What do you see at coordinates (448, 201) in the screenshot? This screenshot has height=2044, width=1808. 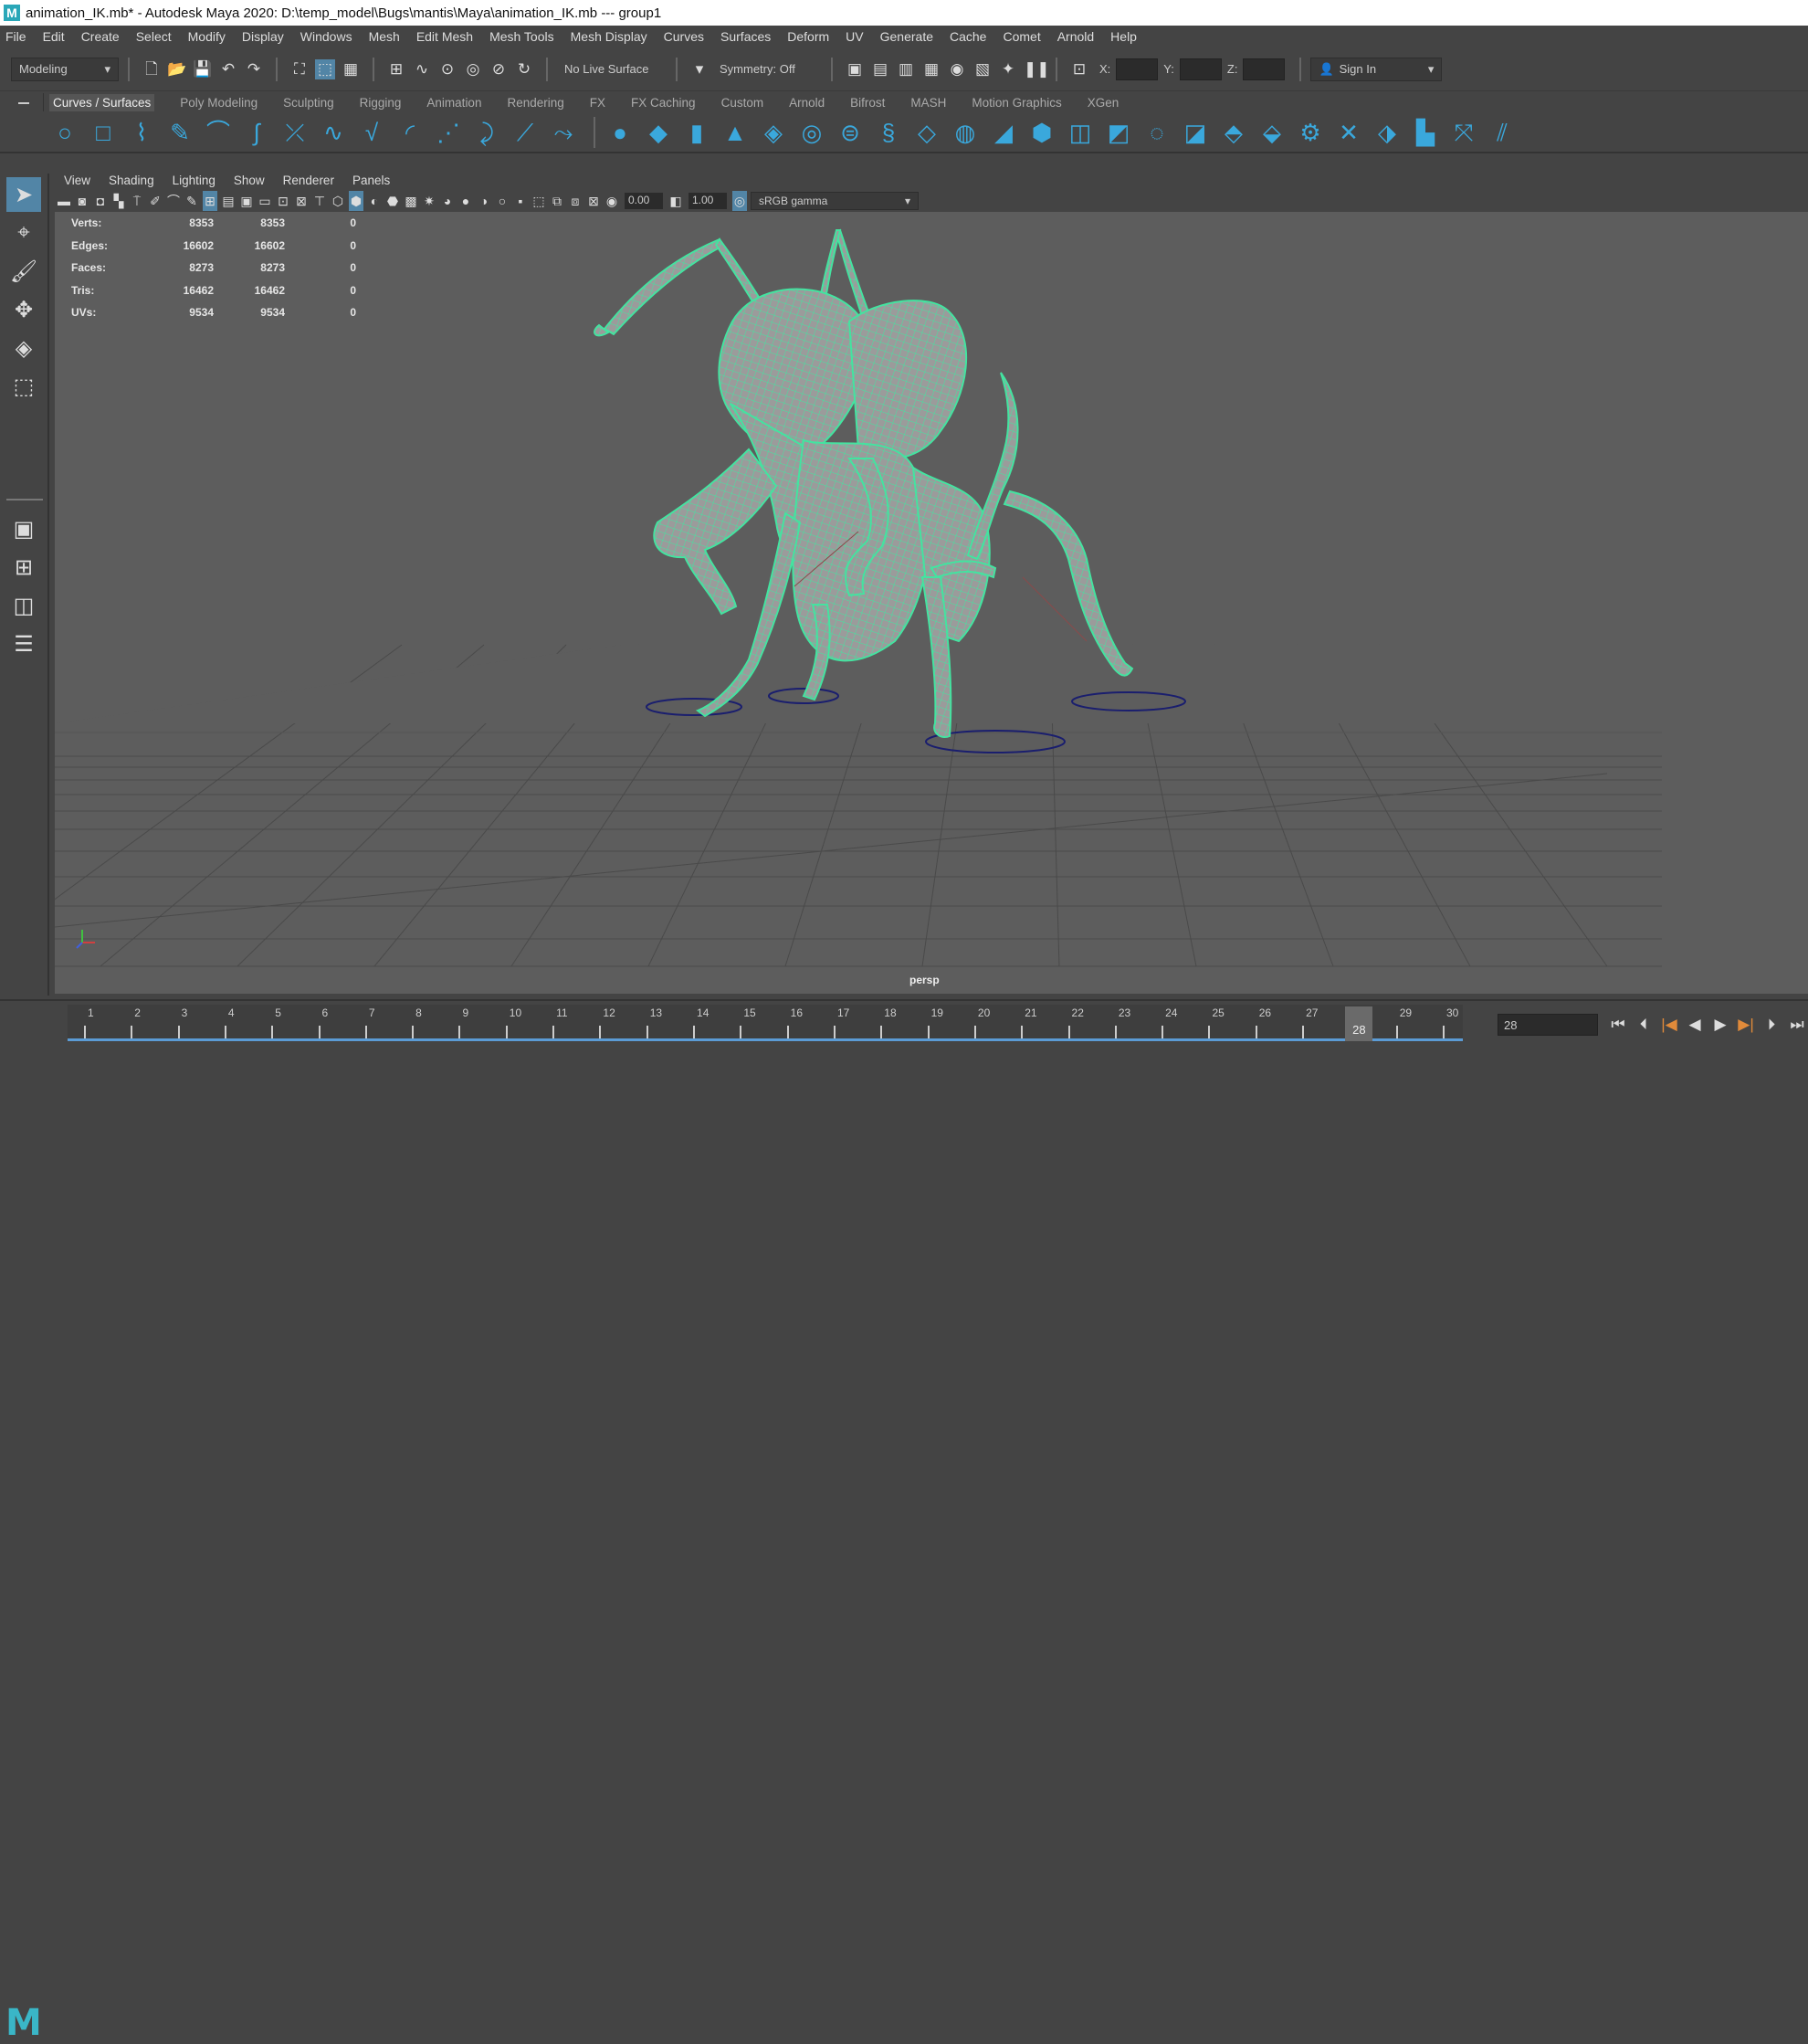 I see `shadows-icon: ◕` at bounding box center [448, 201].